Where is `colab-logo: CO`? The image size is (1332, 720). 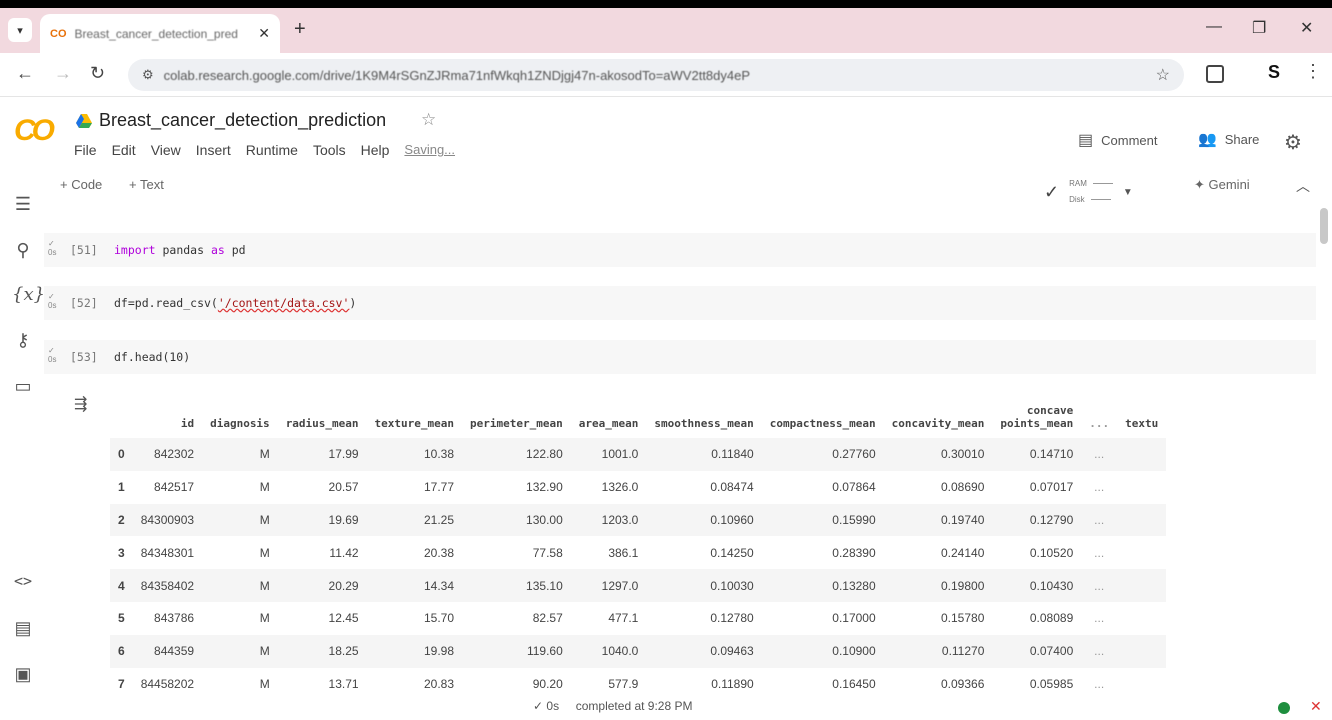 colab-logo: CO is located at coordinates (34, 131).